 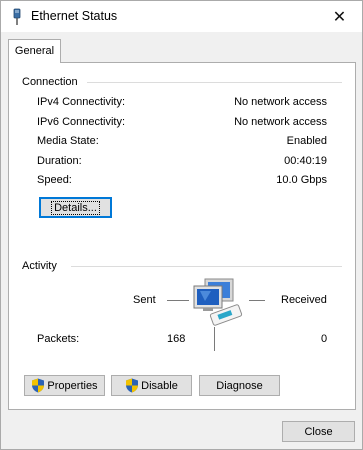 What do you see at coordinates (306, 141) in the screenshot?
I see `media-state-value: Enabled` at bounding box center [306, 141].